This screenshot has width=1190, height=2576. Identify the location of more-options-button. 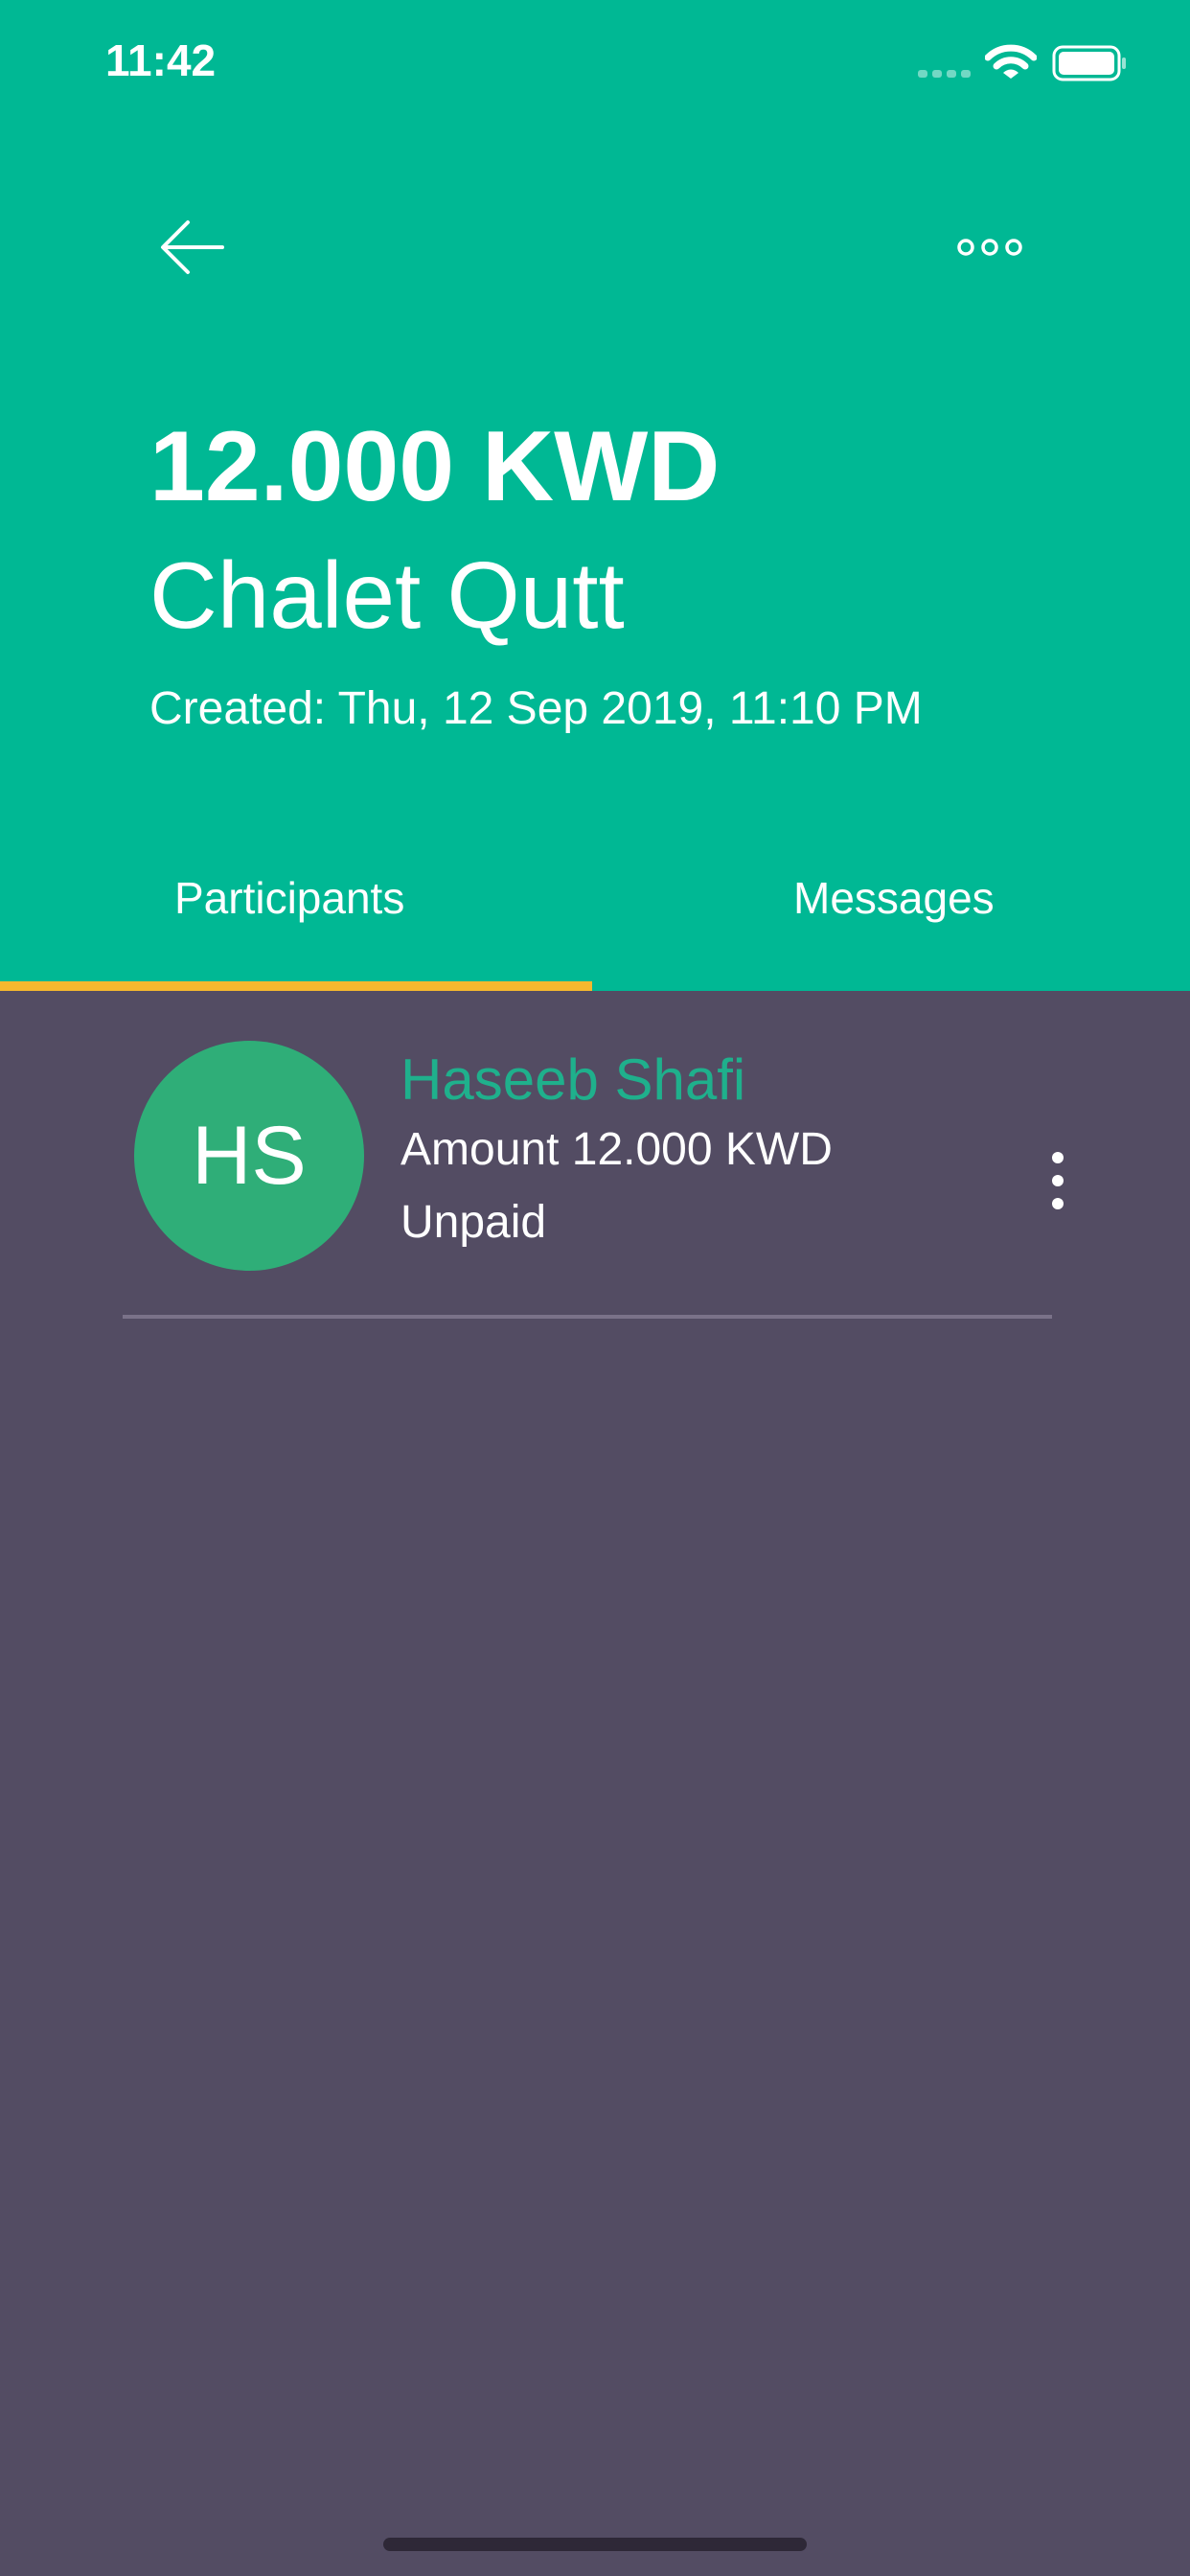
(992, 247).